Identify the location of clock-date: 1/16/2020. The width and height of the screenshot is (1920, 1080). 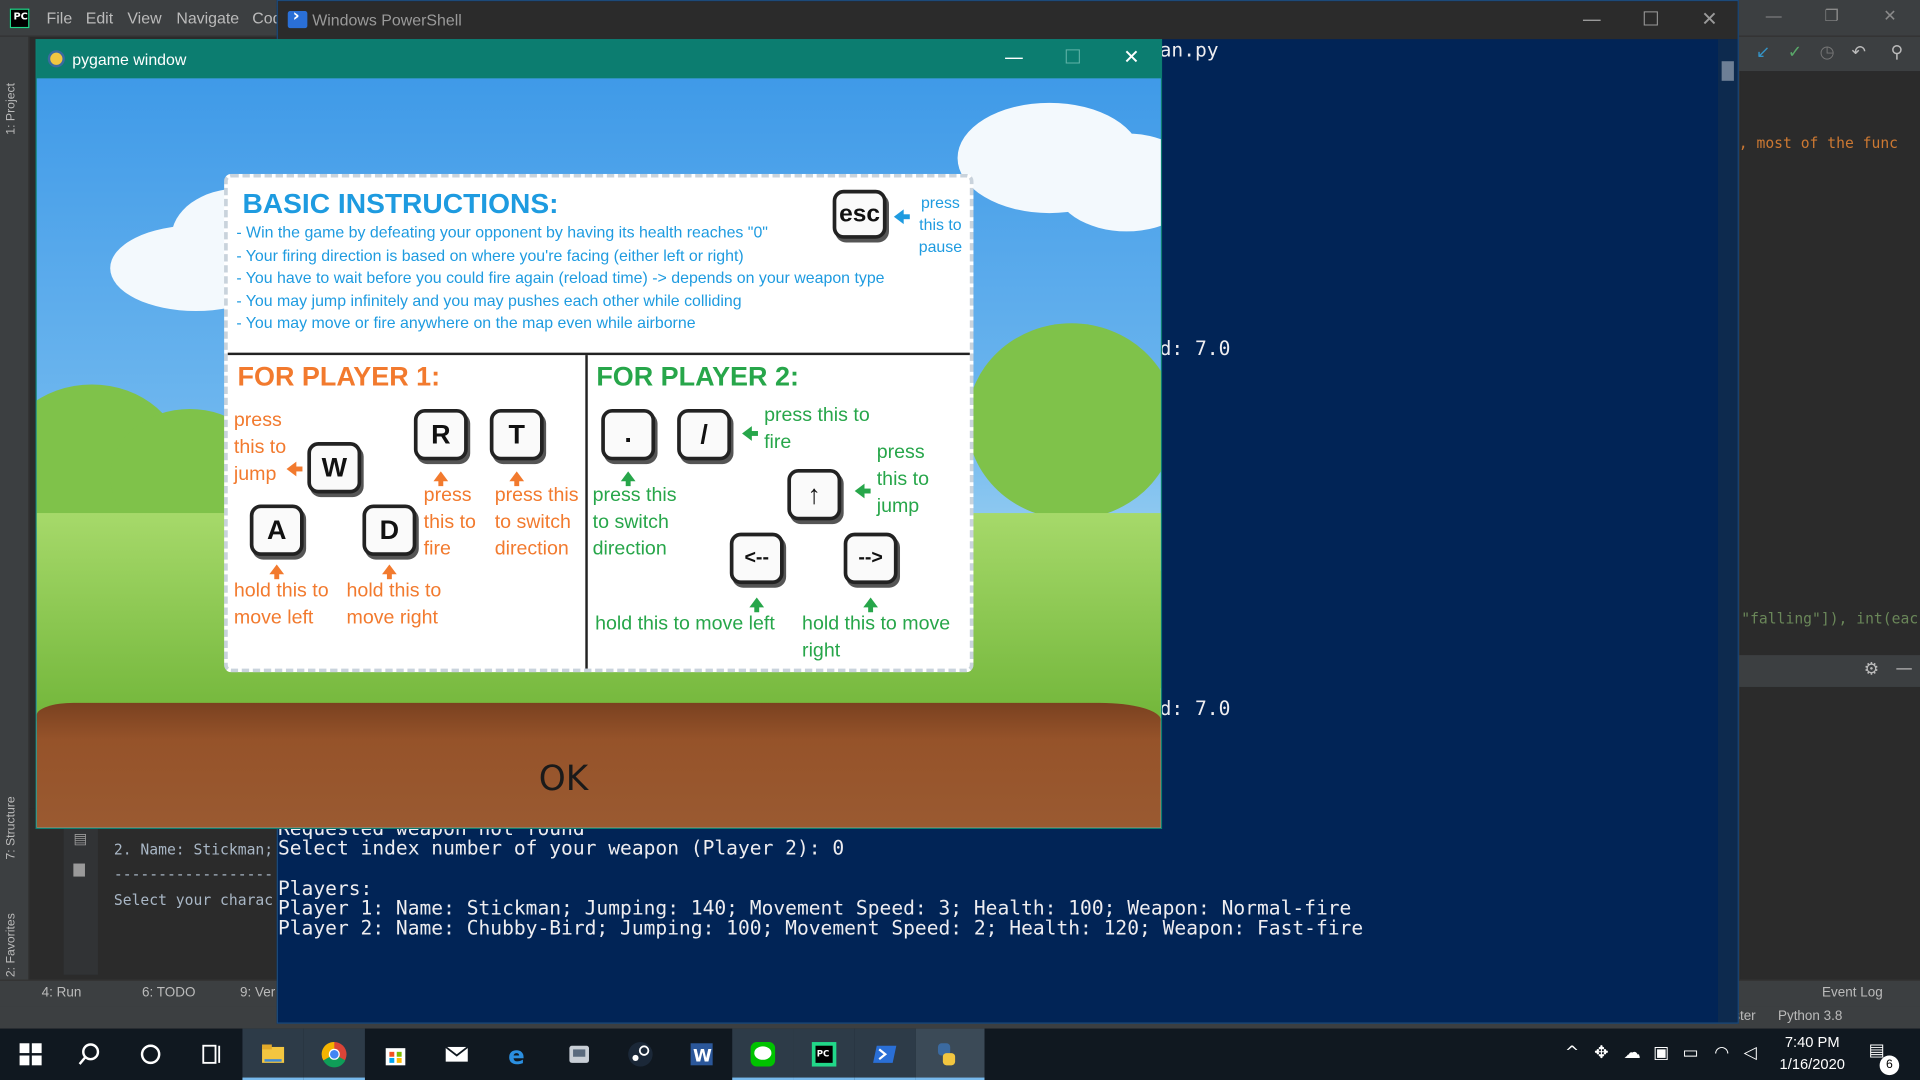
(1812, 1064).